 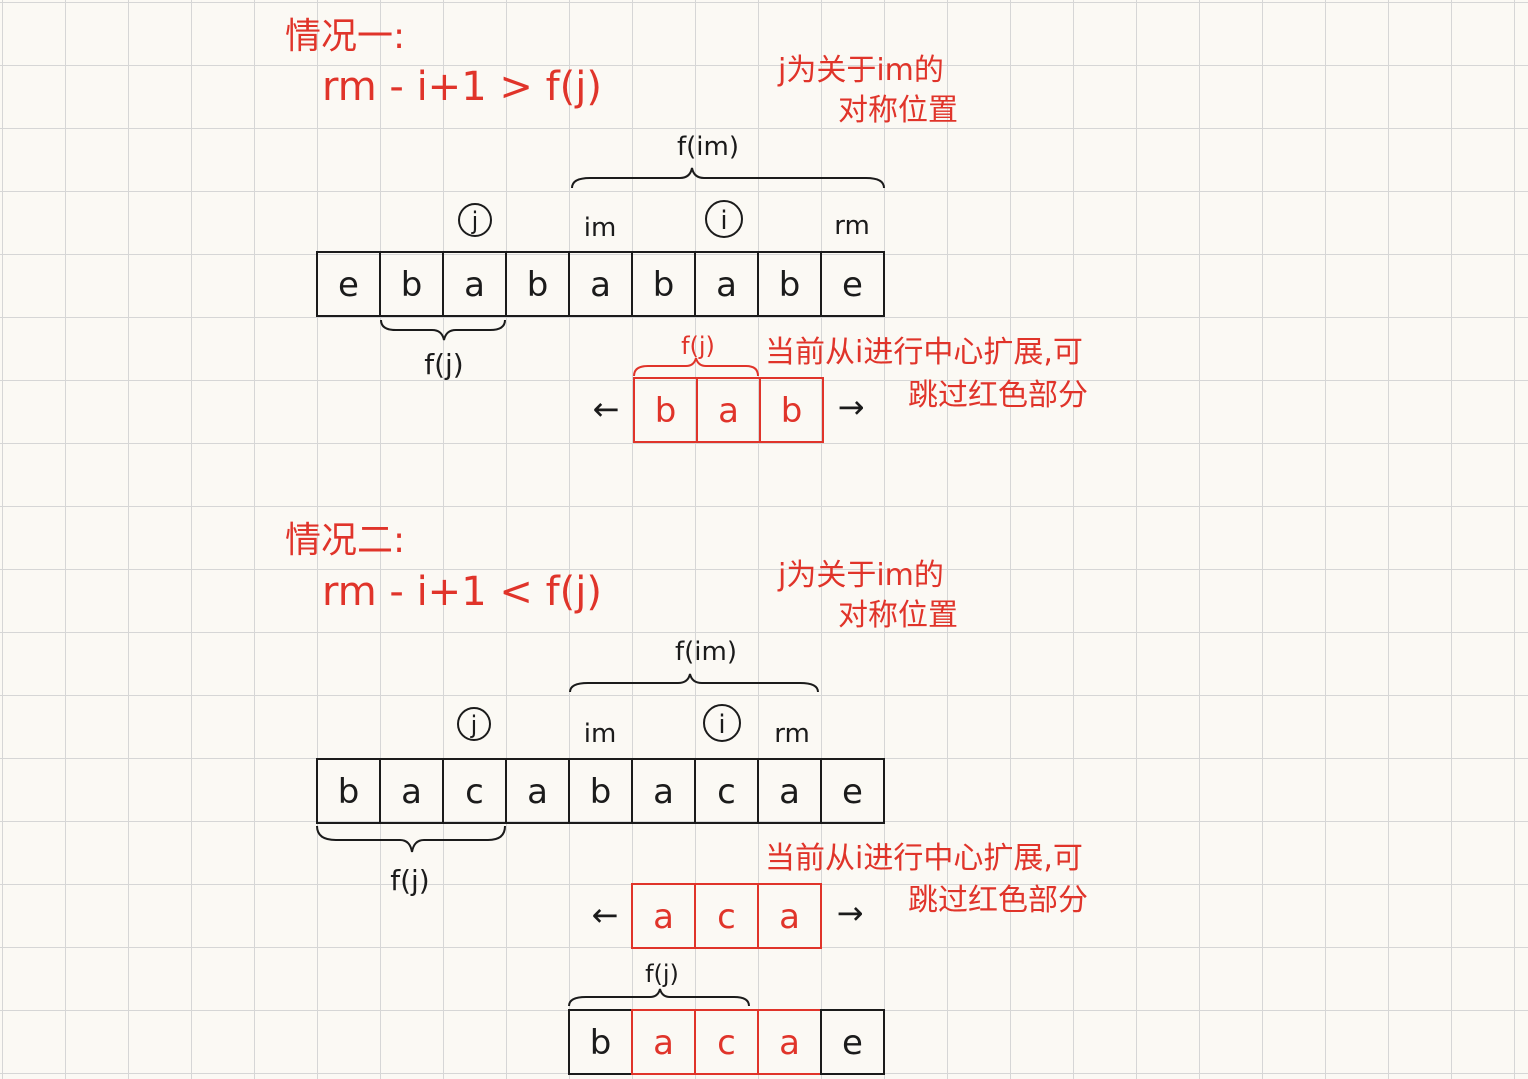 I want to click on case2-cells: bacabacae, so click(x=600, y=791).